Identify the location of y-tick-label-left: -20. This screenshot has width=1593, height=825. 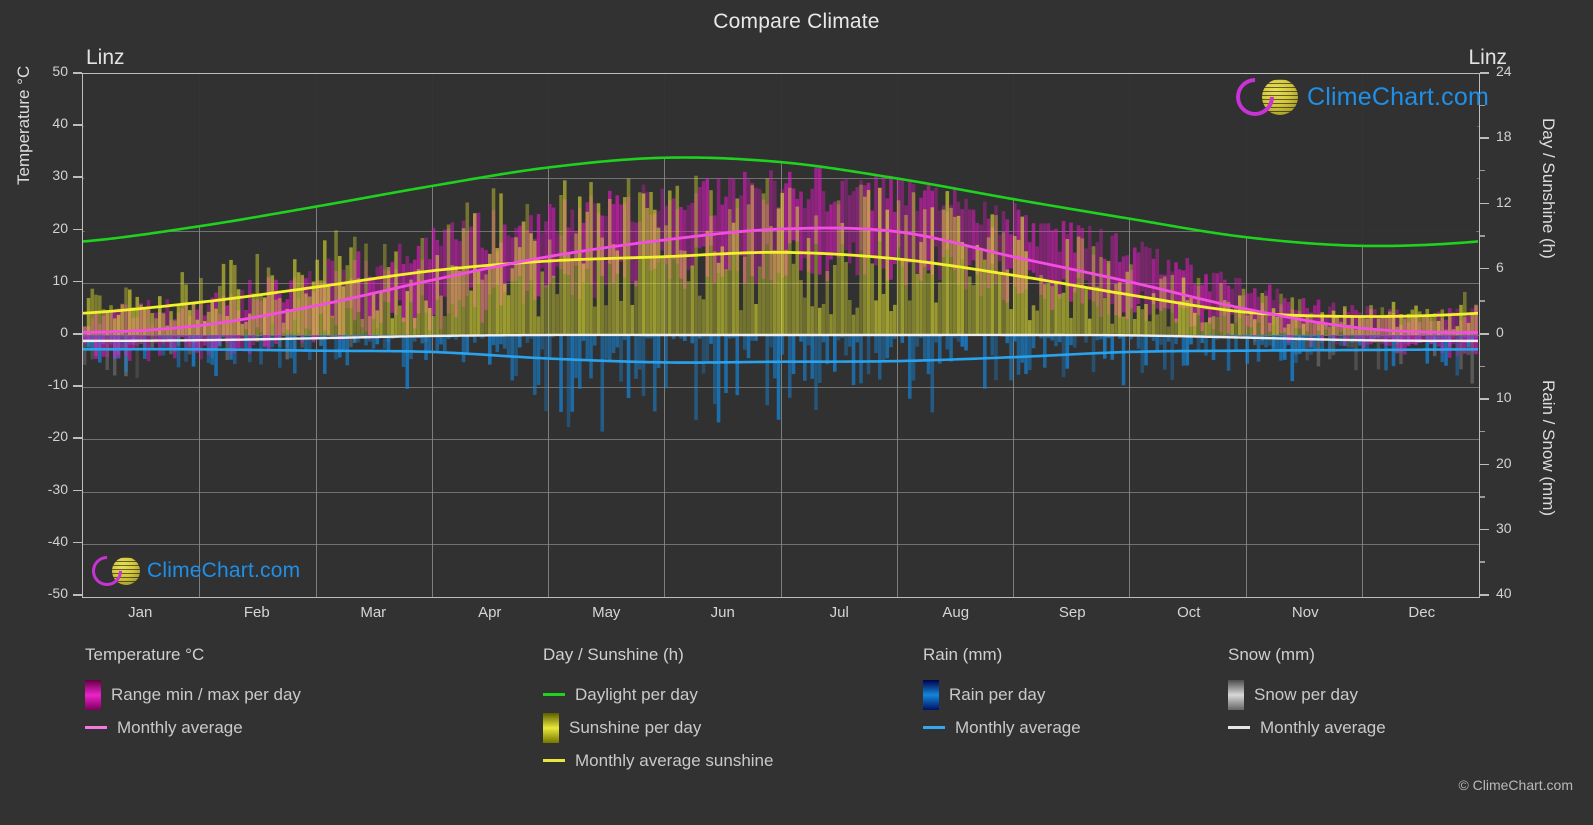
(57, 436).